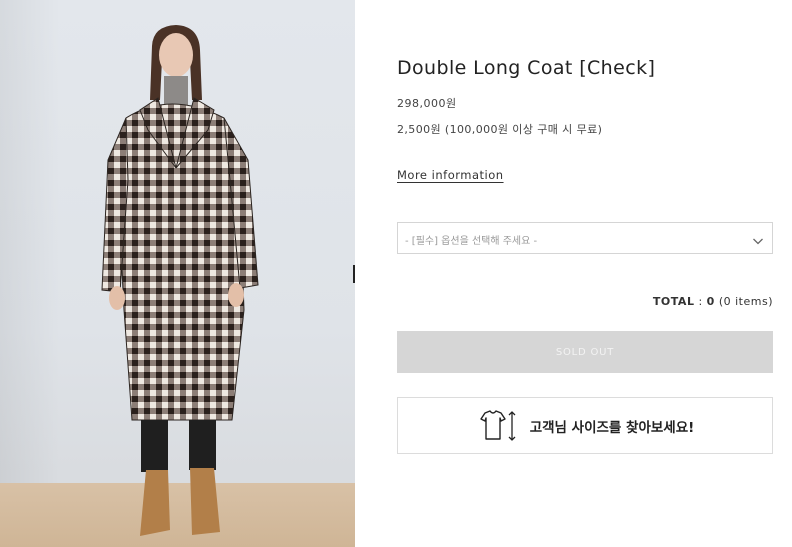  I want to click on option-select-placeholder: - [필수] 옵션을 선택해 주세요 -, so click(471, 241).